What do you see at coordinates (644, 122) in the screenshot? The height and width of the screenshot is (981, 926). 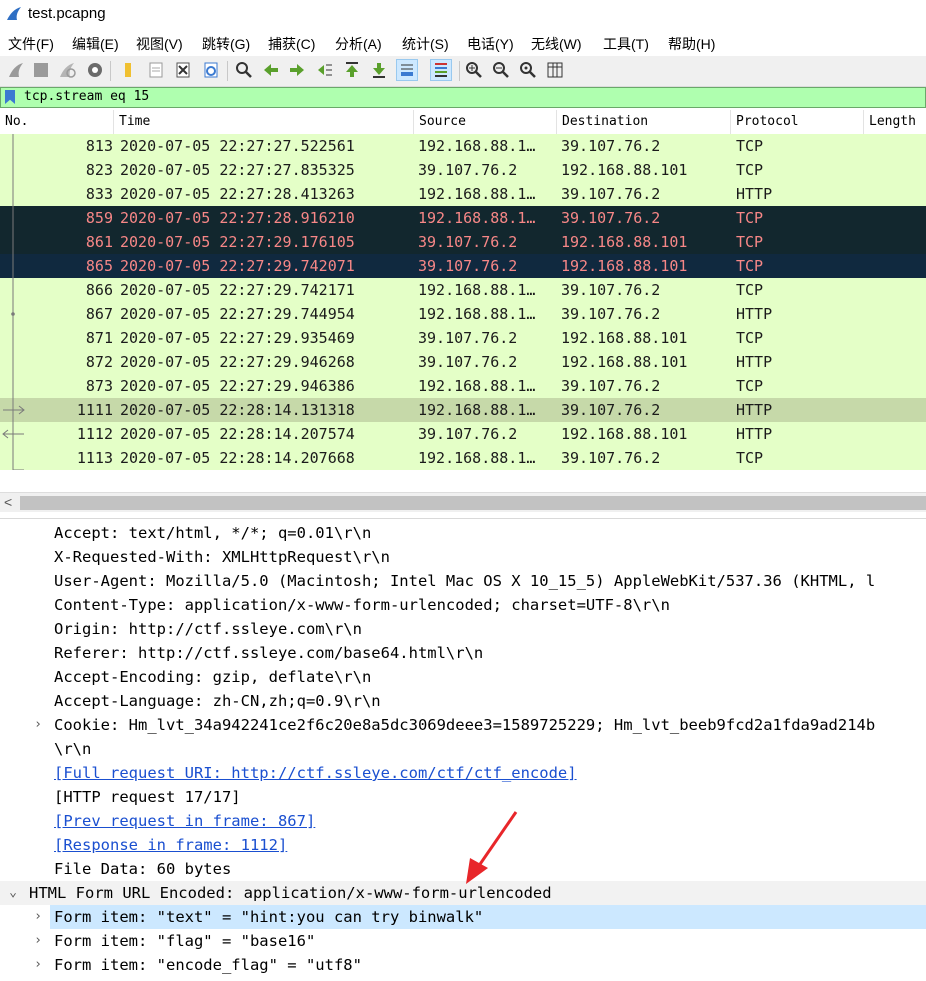 I see `column-destination-header: Destination` at bounding box center [644, 122].